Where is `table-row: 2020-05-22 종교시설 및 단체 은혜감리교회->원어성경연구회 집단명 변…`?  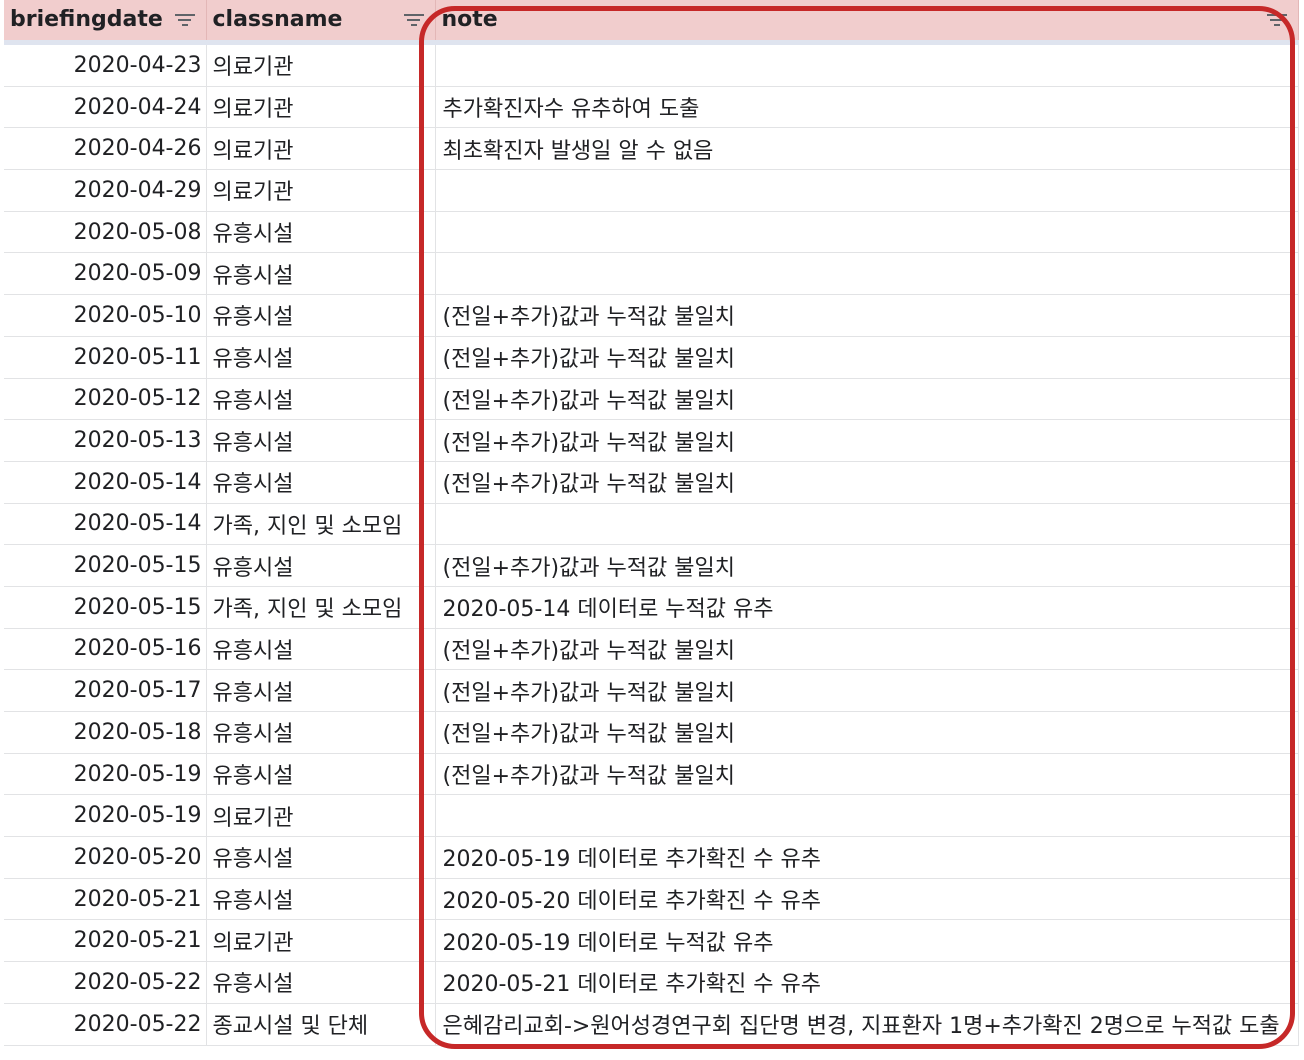
table-row: 2020-05-22 종교시설 및 단체 은혜감리교회->원어성경연구회 집단명 변… is located at coordinates (651, 1024).